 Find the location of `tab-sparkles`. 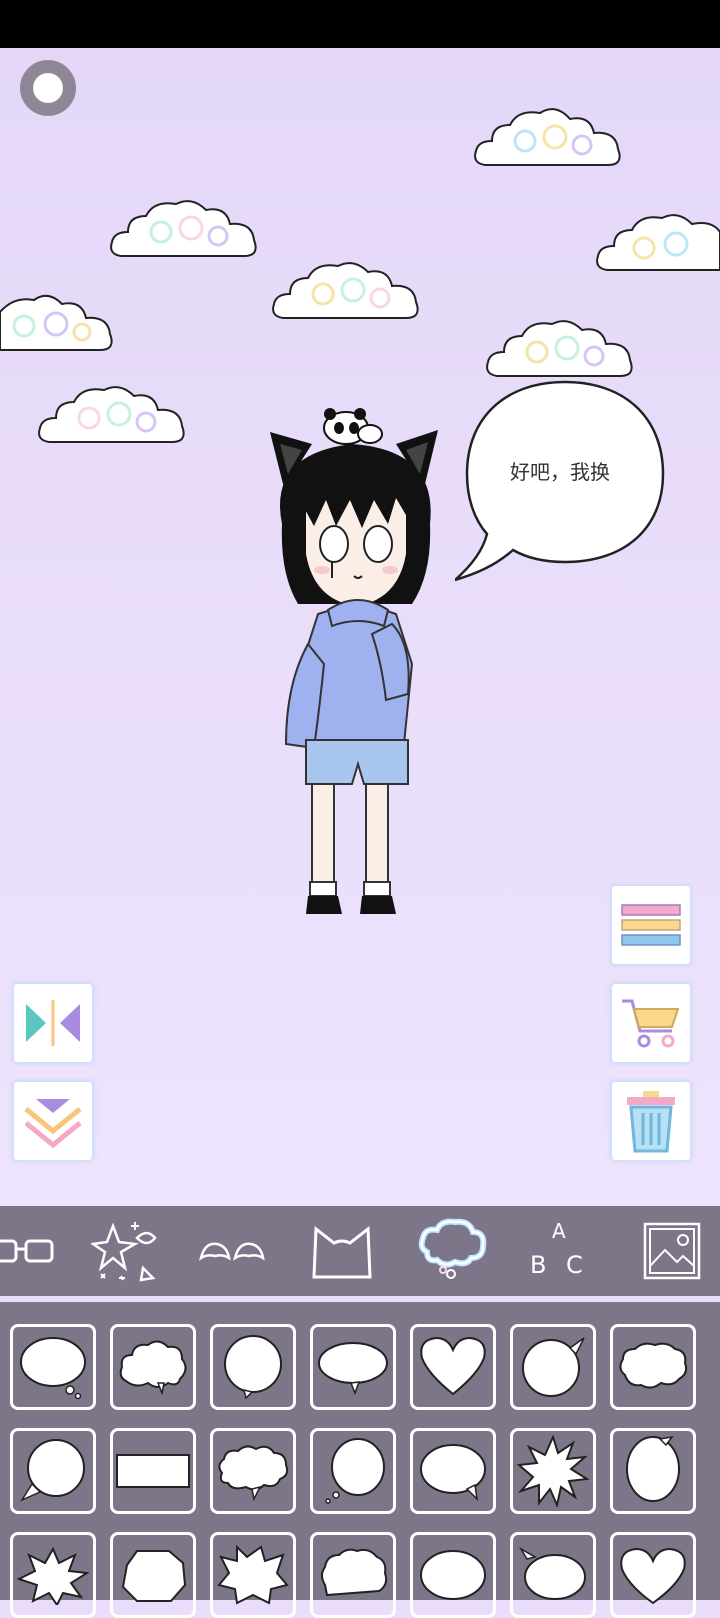

tab-sparkles is located at coordinates (126, 1251).